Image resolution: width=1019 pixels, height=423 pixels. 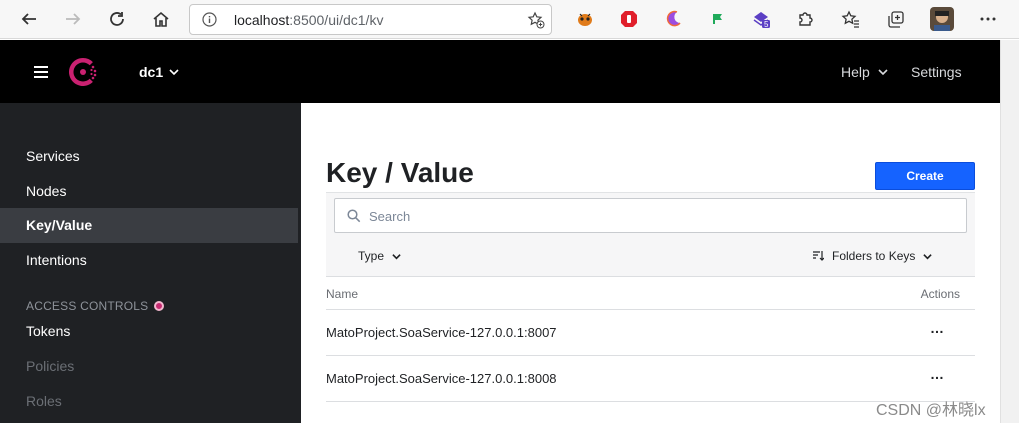 What do you see at coordinates (1009, 231) in the screenshot?
I see `scrollbar` at bounding box center [1009, 231].